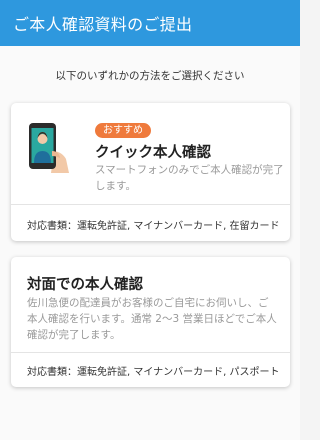  Describe the element at coordinates (49, 148) in the screenshot. I see `smartphone-selfie-icon` at that location.